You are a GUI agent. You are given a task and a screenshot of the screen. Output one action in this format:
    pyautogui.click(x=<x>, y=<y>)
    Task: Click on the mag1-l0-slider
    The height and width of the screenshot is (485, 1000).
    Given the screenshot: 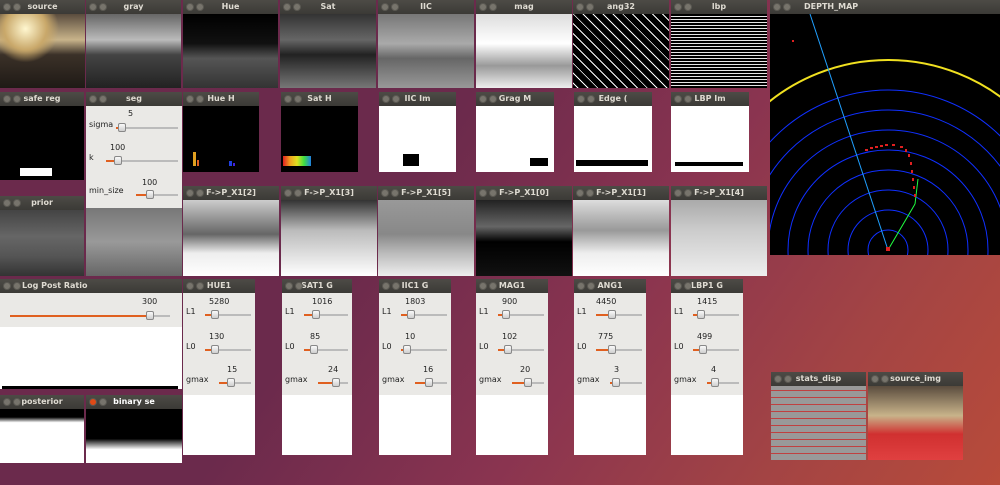 What is the action you would take?
    pyautogui.click(x=521, y=349)
    